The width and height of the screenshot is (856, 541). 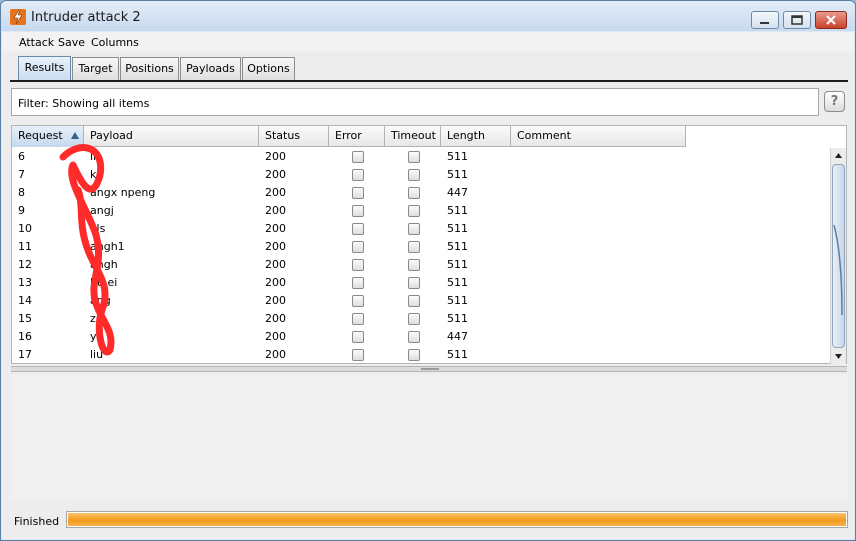 I want to click on arrow-up-icon, so click(x=838, y=155).